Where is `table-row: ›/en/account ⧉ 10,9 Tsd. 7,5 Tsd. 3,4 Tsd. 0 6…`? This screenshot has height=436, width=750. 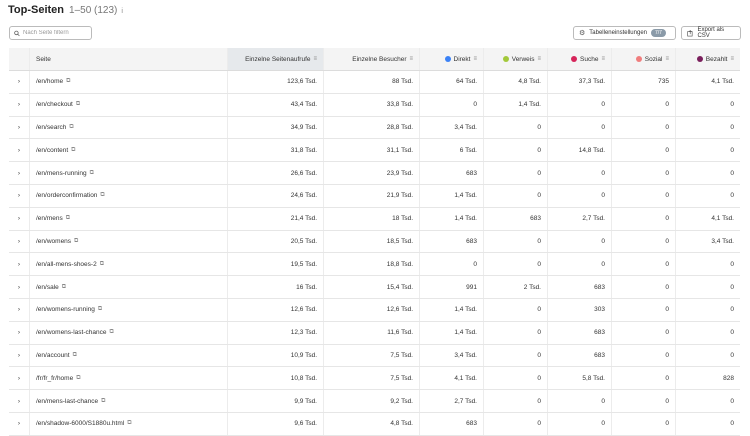 table-row: ›/en/account ⧉ 10,9 Tsd. 7,5 Tsd. 3,4 Tsd. 0 6… is located at coordinates (374, 356).